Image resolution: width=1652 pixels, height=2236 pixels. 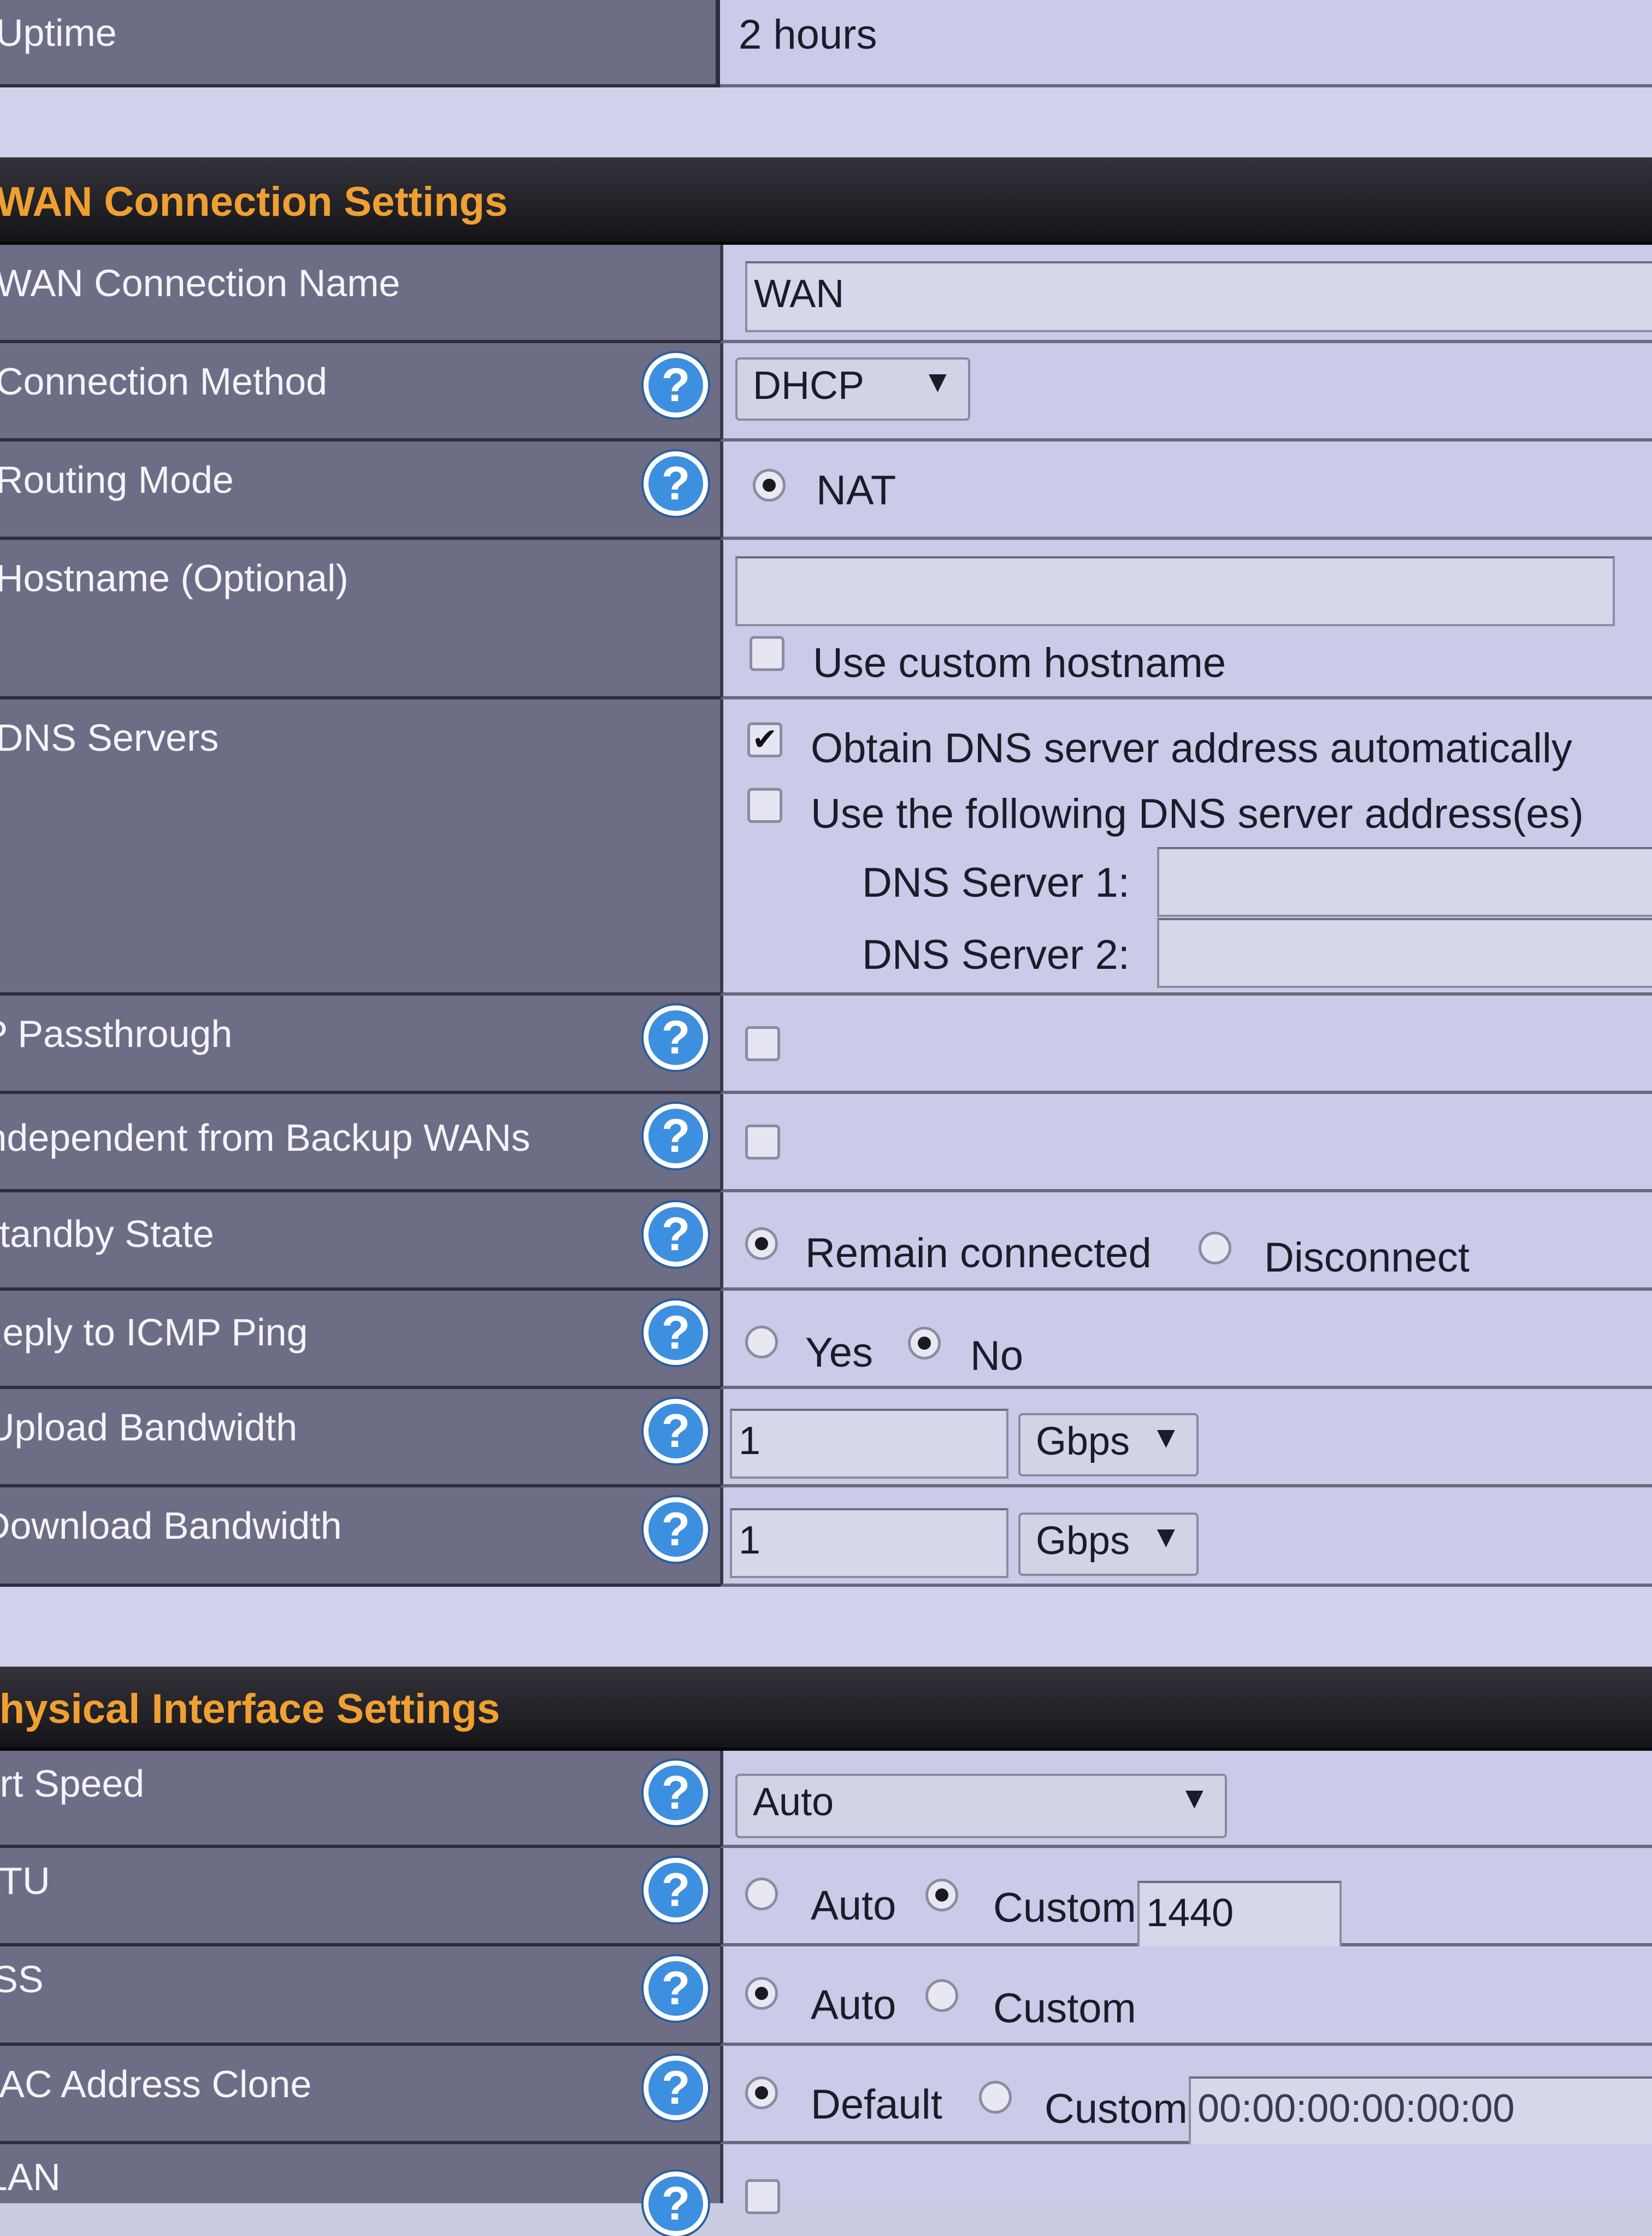 I want to click on routing-mode-label-cell: Routing Mode ?, so click(x=360, y=491).